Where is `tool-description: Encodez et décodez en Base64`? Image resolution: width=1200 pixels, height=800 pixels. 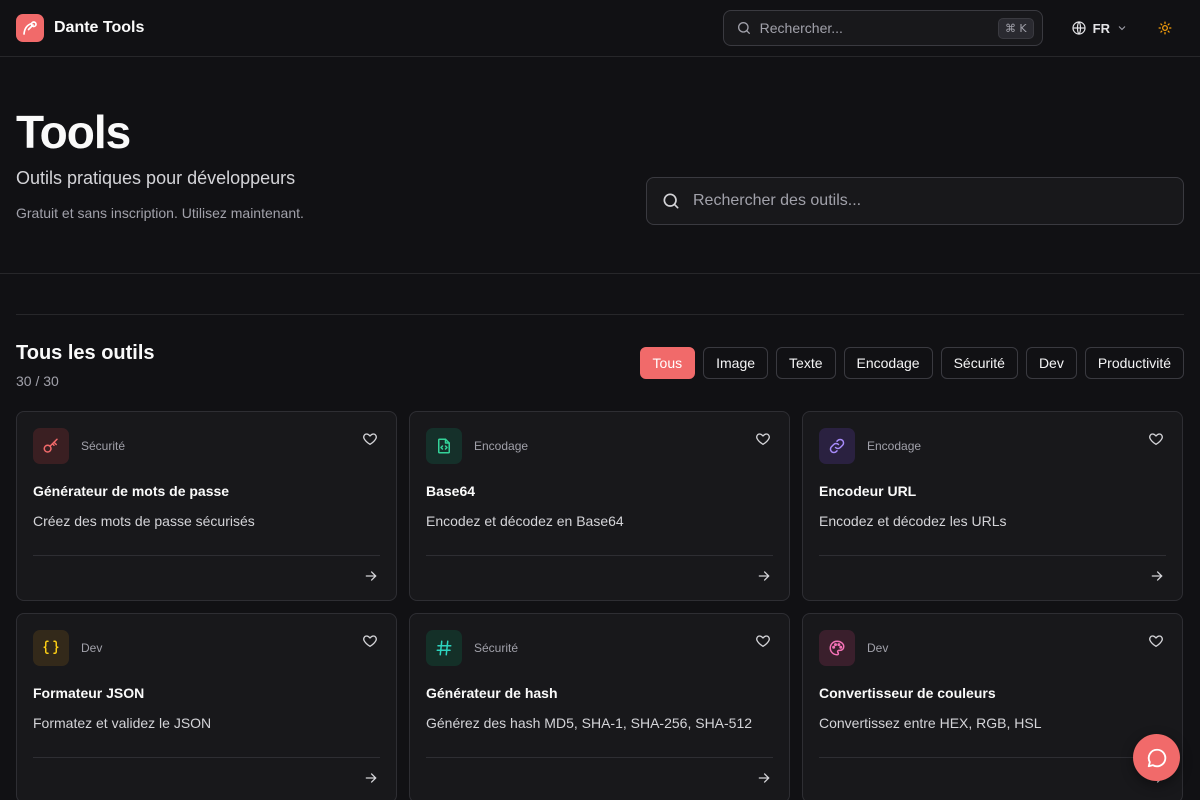 tool-description: Encodez et décodez en Base64 is located at coordinates (525, 521).